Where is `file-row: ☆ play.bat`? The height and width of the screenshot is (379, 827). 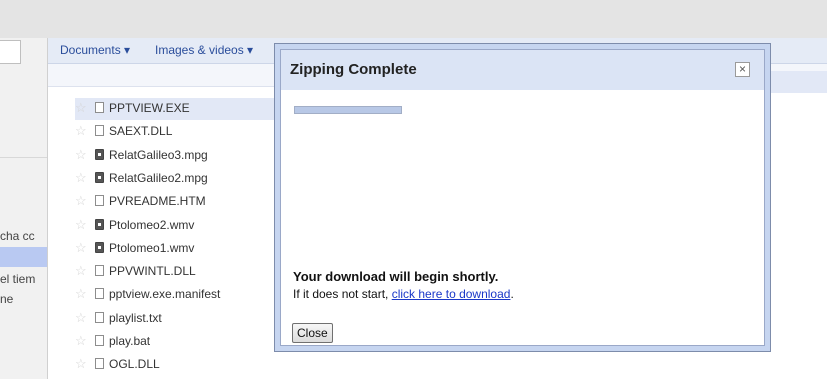
file-row: ☆ play.bat is located at coordinates (190, 342).